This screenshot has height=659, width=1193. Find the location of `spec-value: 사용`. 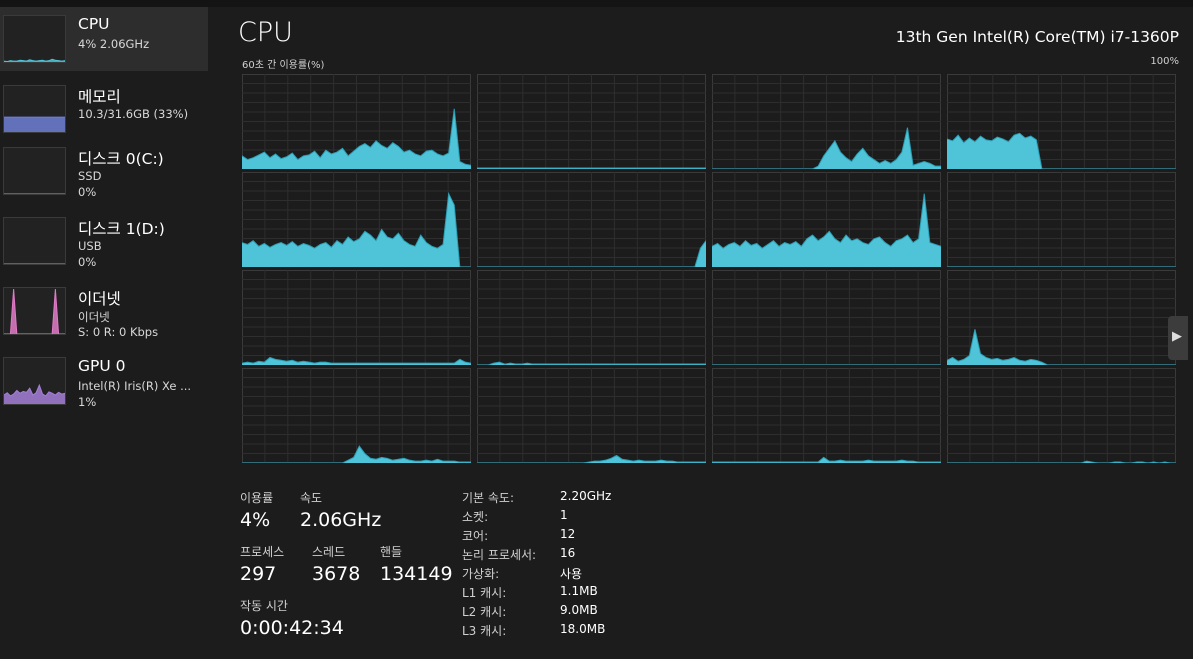

spec-value: 사용 is located at coordinates (571, 574).